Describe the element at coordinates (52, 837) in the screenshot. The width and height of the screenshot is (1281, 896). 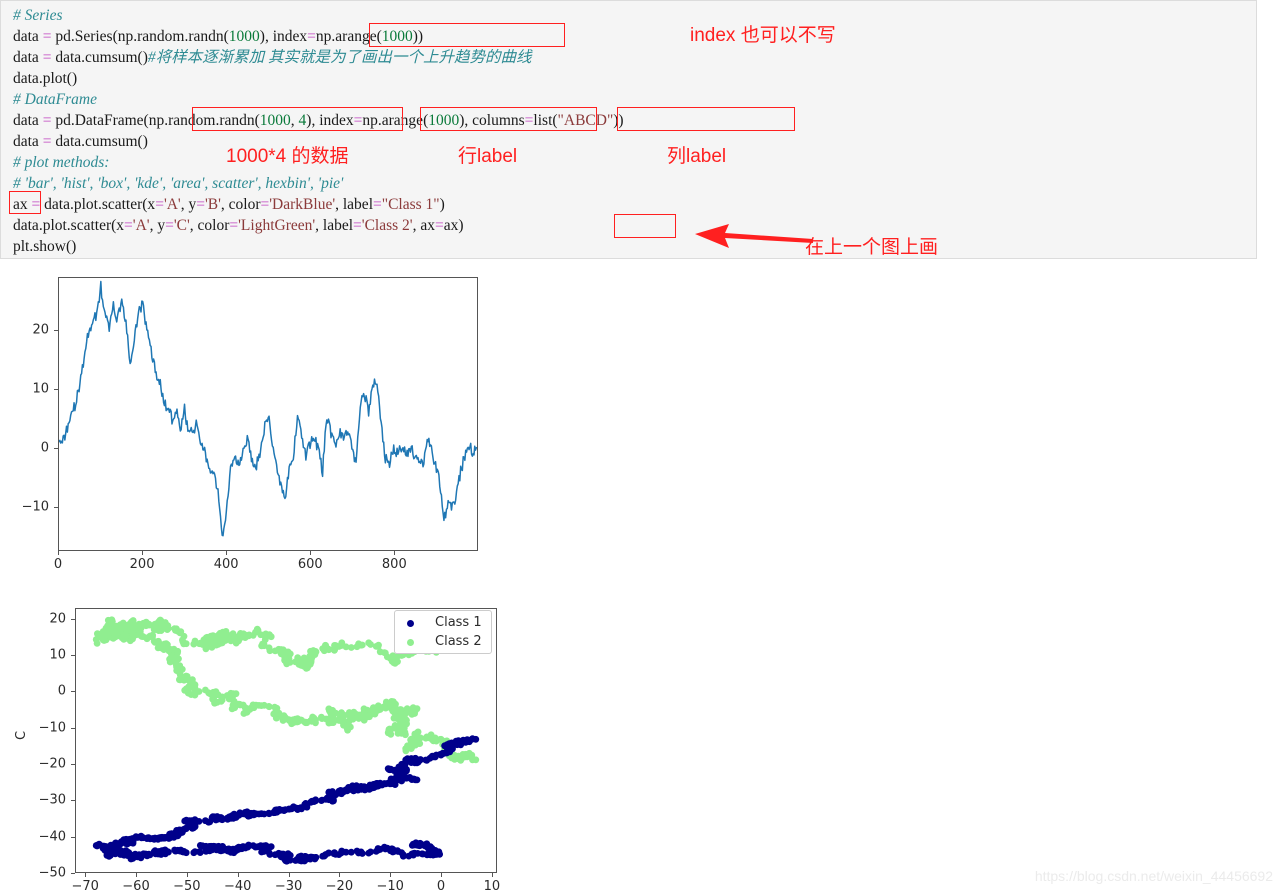
I see `y-tick-label: −40` at that location.